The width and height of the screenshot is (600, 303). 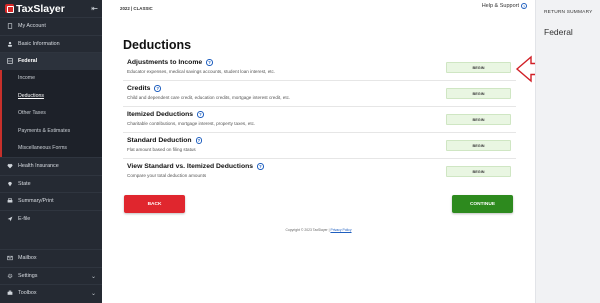 I want to click on print-icon, so click(x=10, y=201).